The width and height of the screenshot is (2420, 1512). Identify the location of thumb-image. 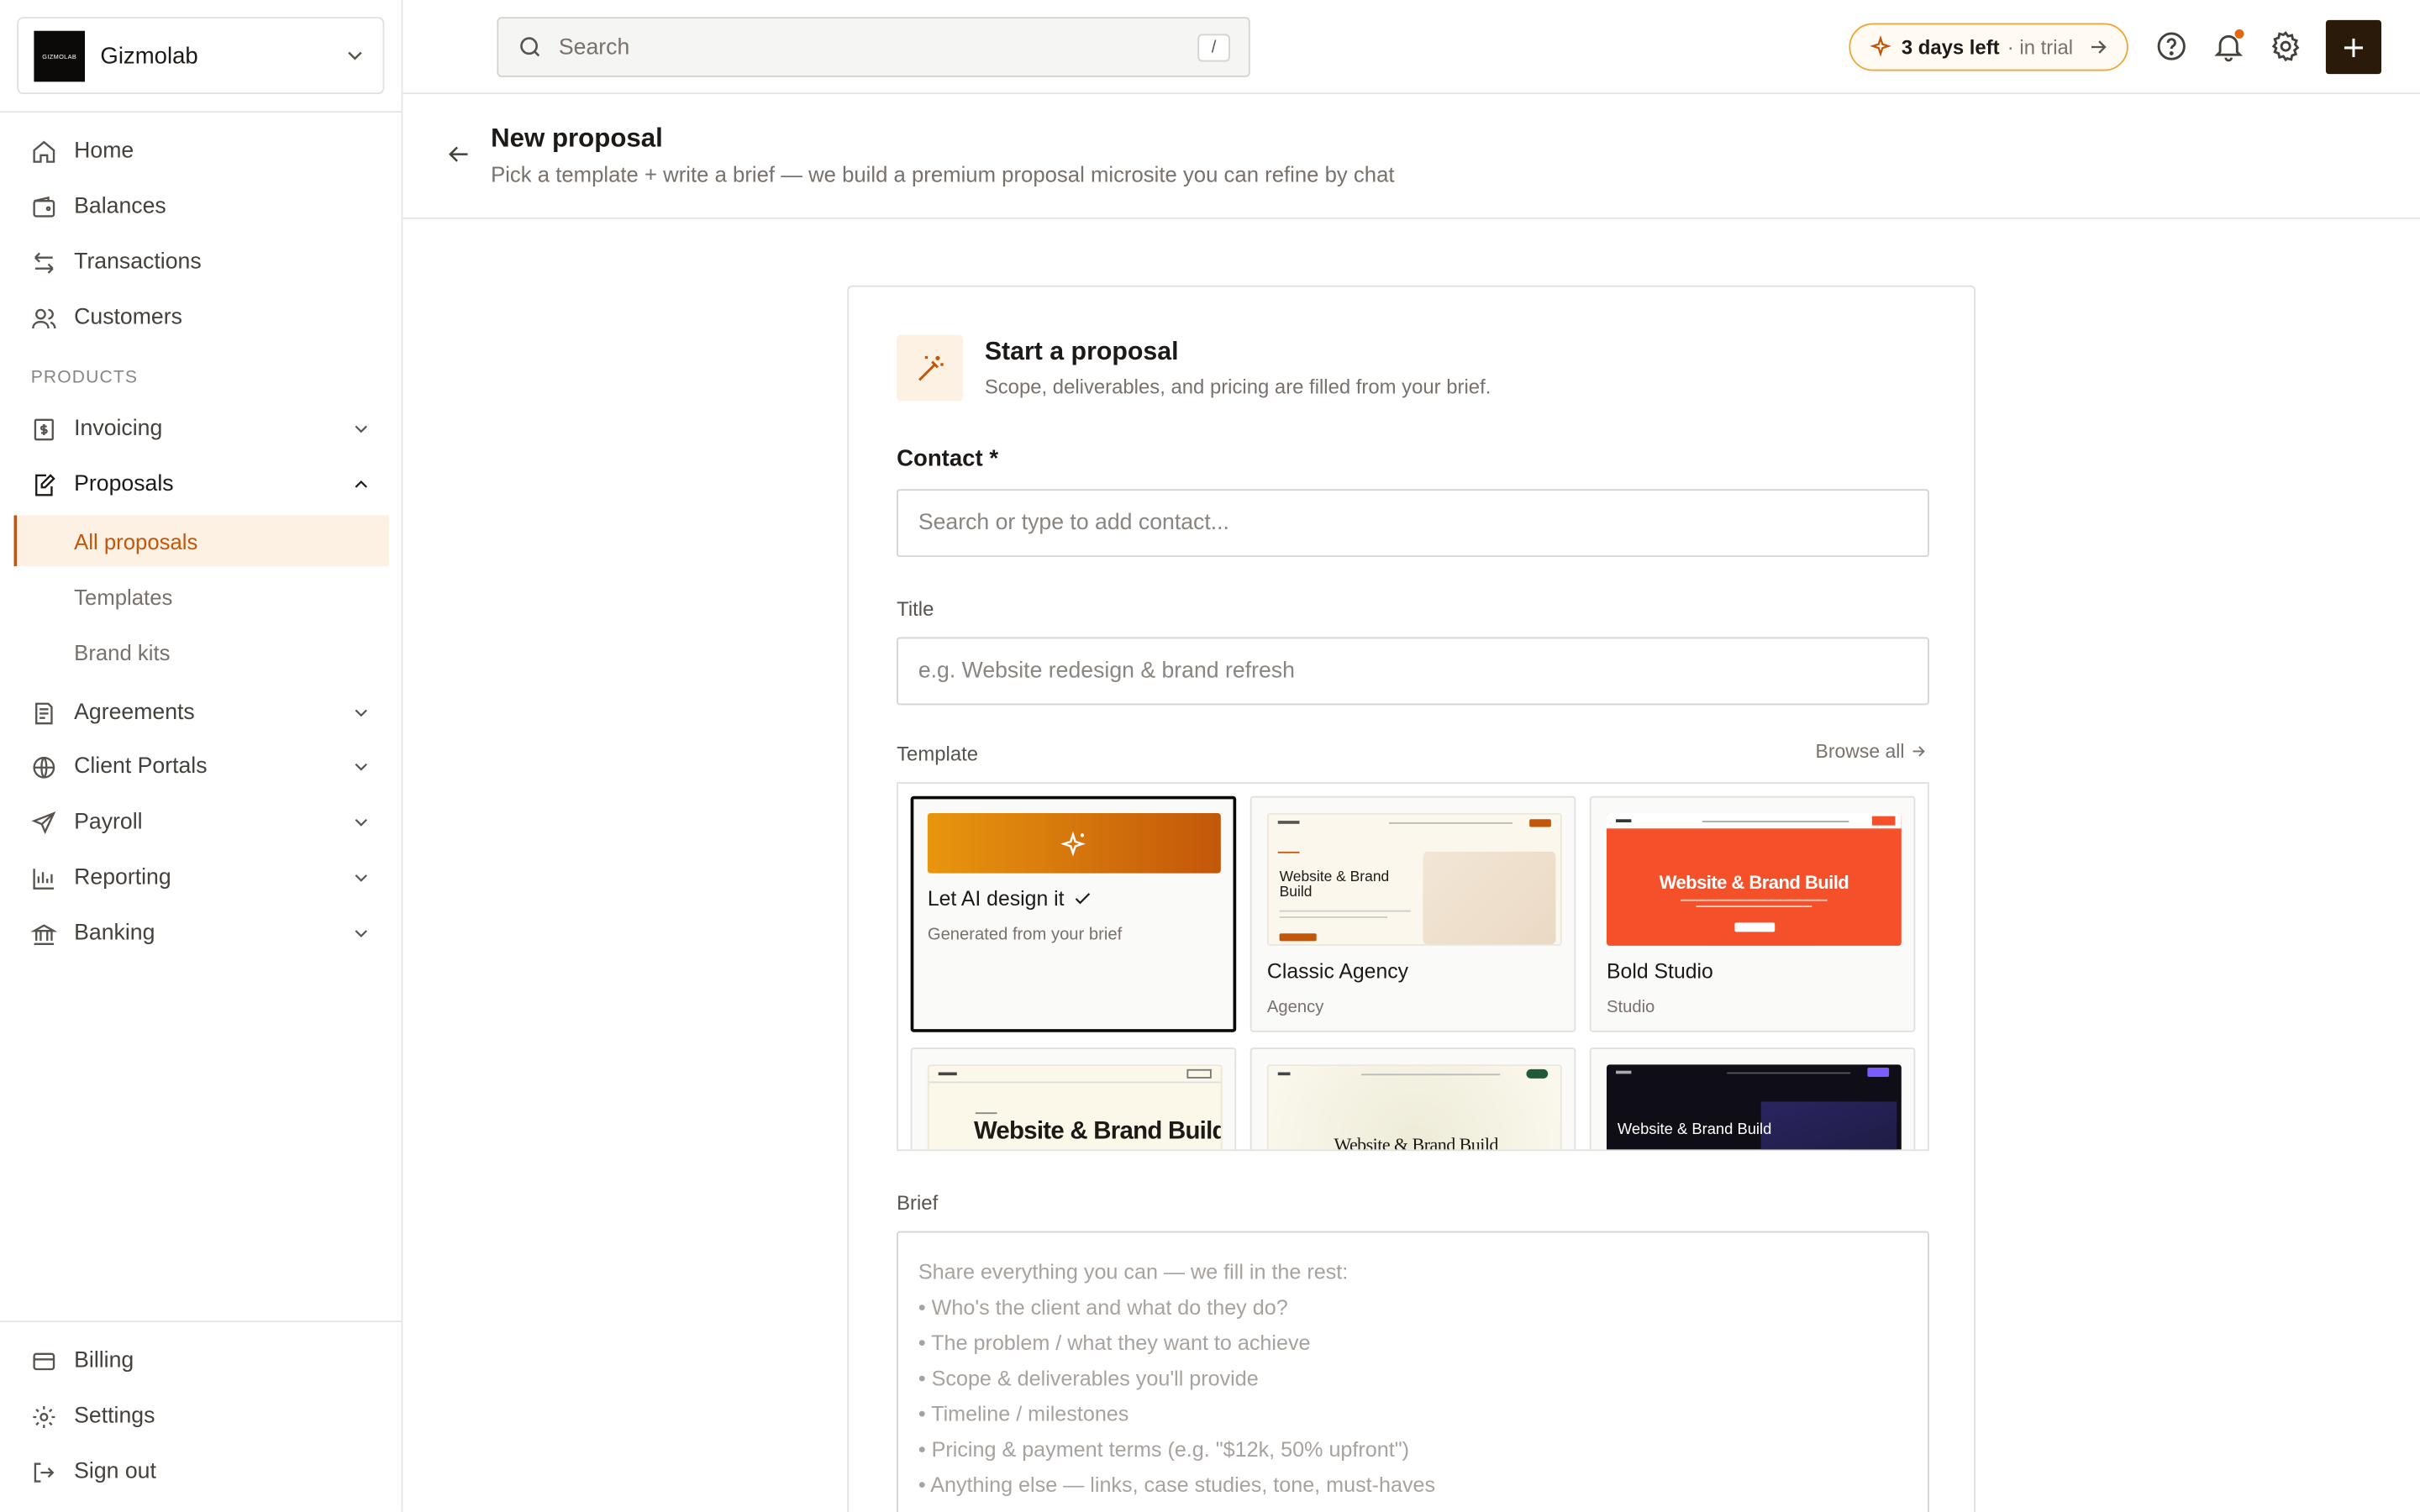
(1489, 898).